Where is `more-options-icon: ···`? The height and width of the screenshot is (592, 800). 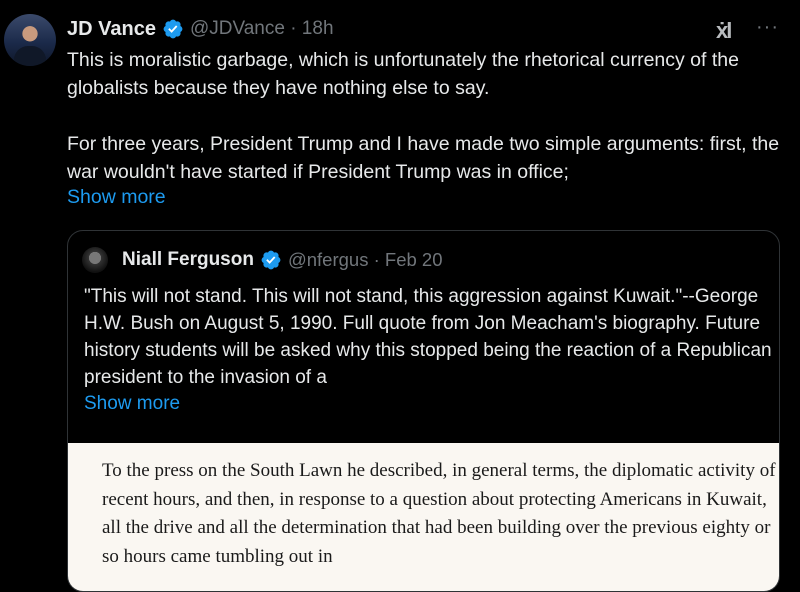 more-options-icon: ··· is located at coordinates (767, 27).